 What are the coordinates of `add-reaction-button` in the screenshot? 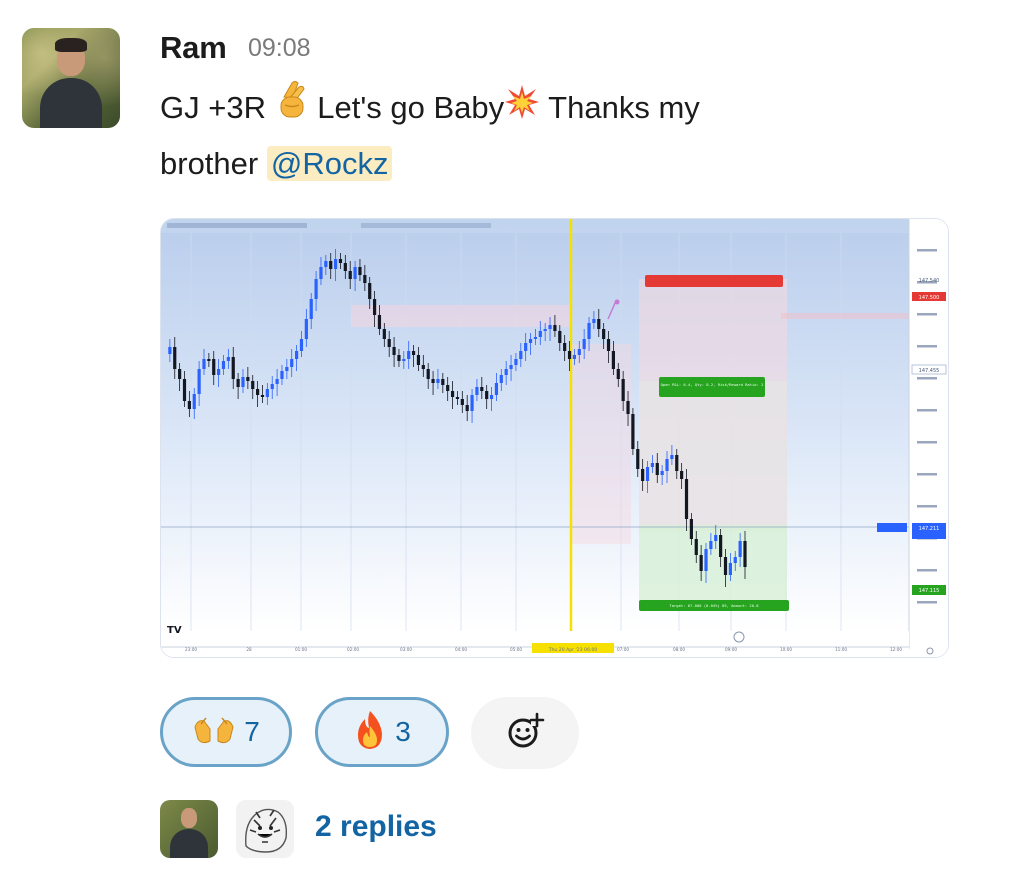 It's located at (525, 733).